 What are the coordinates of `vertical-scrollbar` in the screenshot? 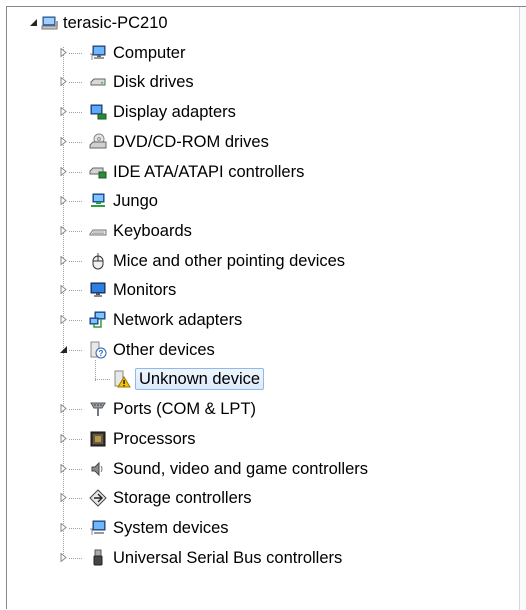 It's located at (522, 308).